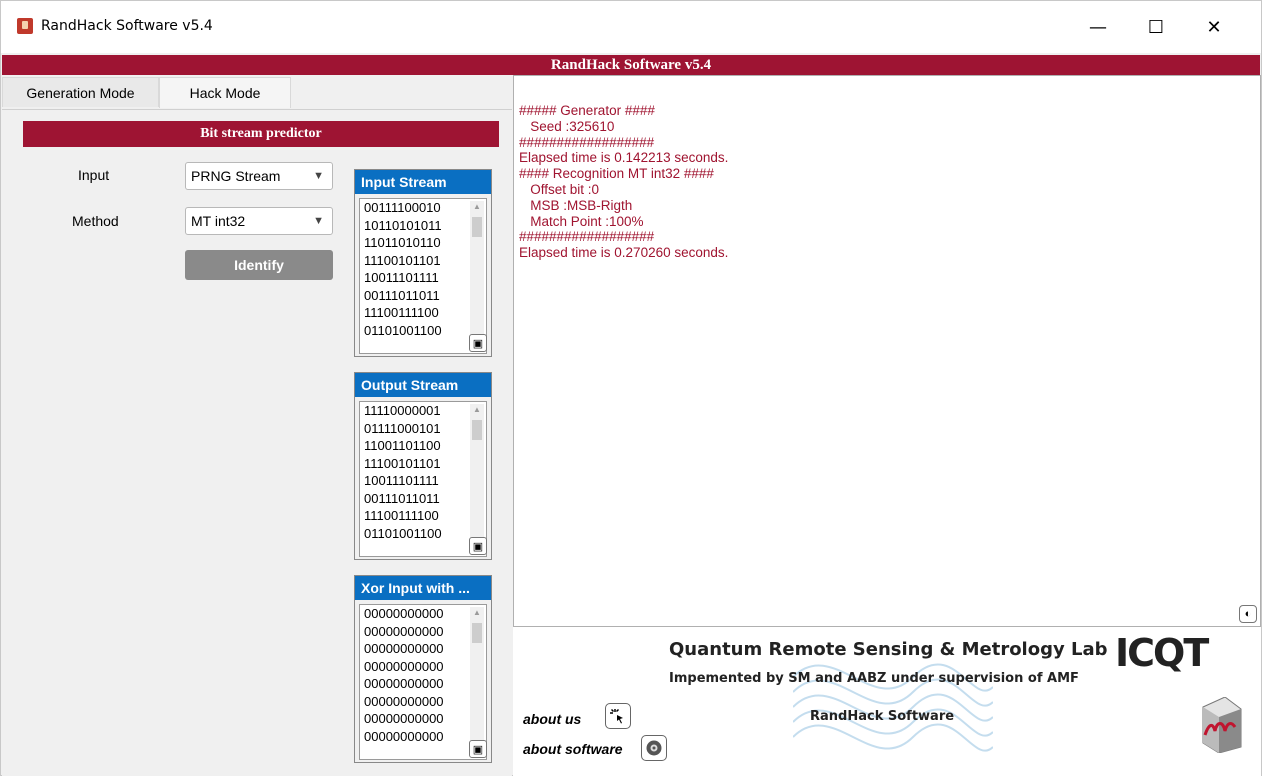 The width and height of the screenshot is (1262, 776). What do you see at coordinates (402, 410) in the screenshot?
I see `list-item: 11110000001` at bounding box center [402, 410].